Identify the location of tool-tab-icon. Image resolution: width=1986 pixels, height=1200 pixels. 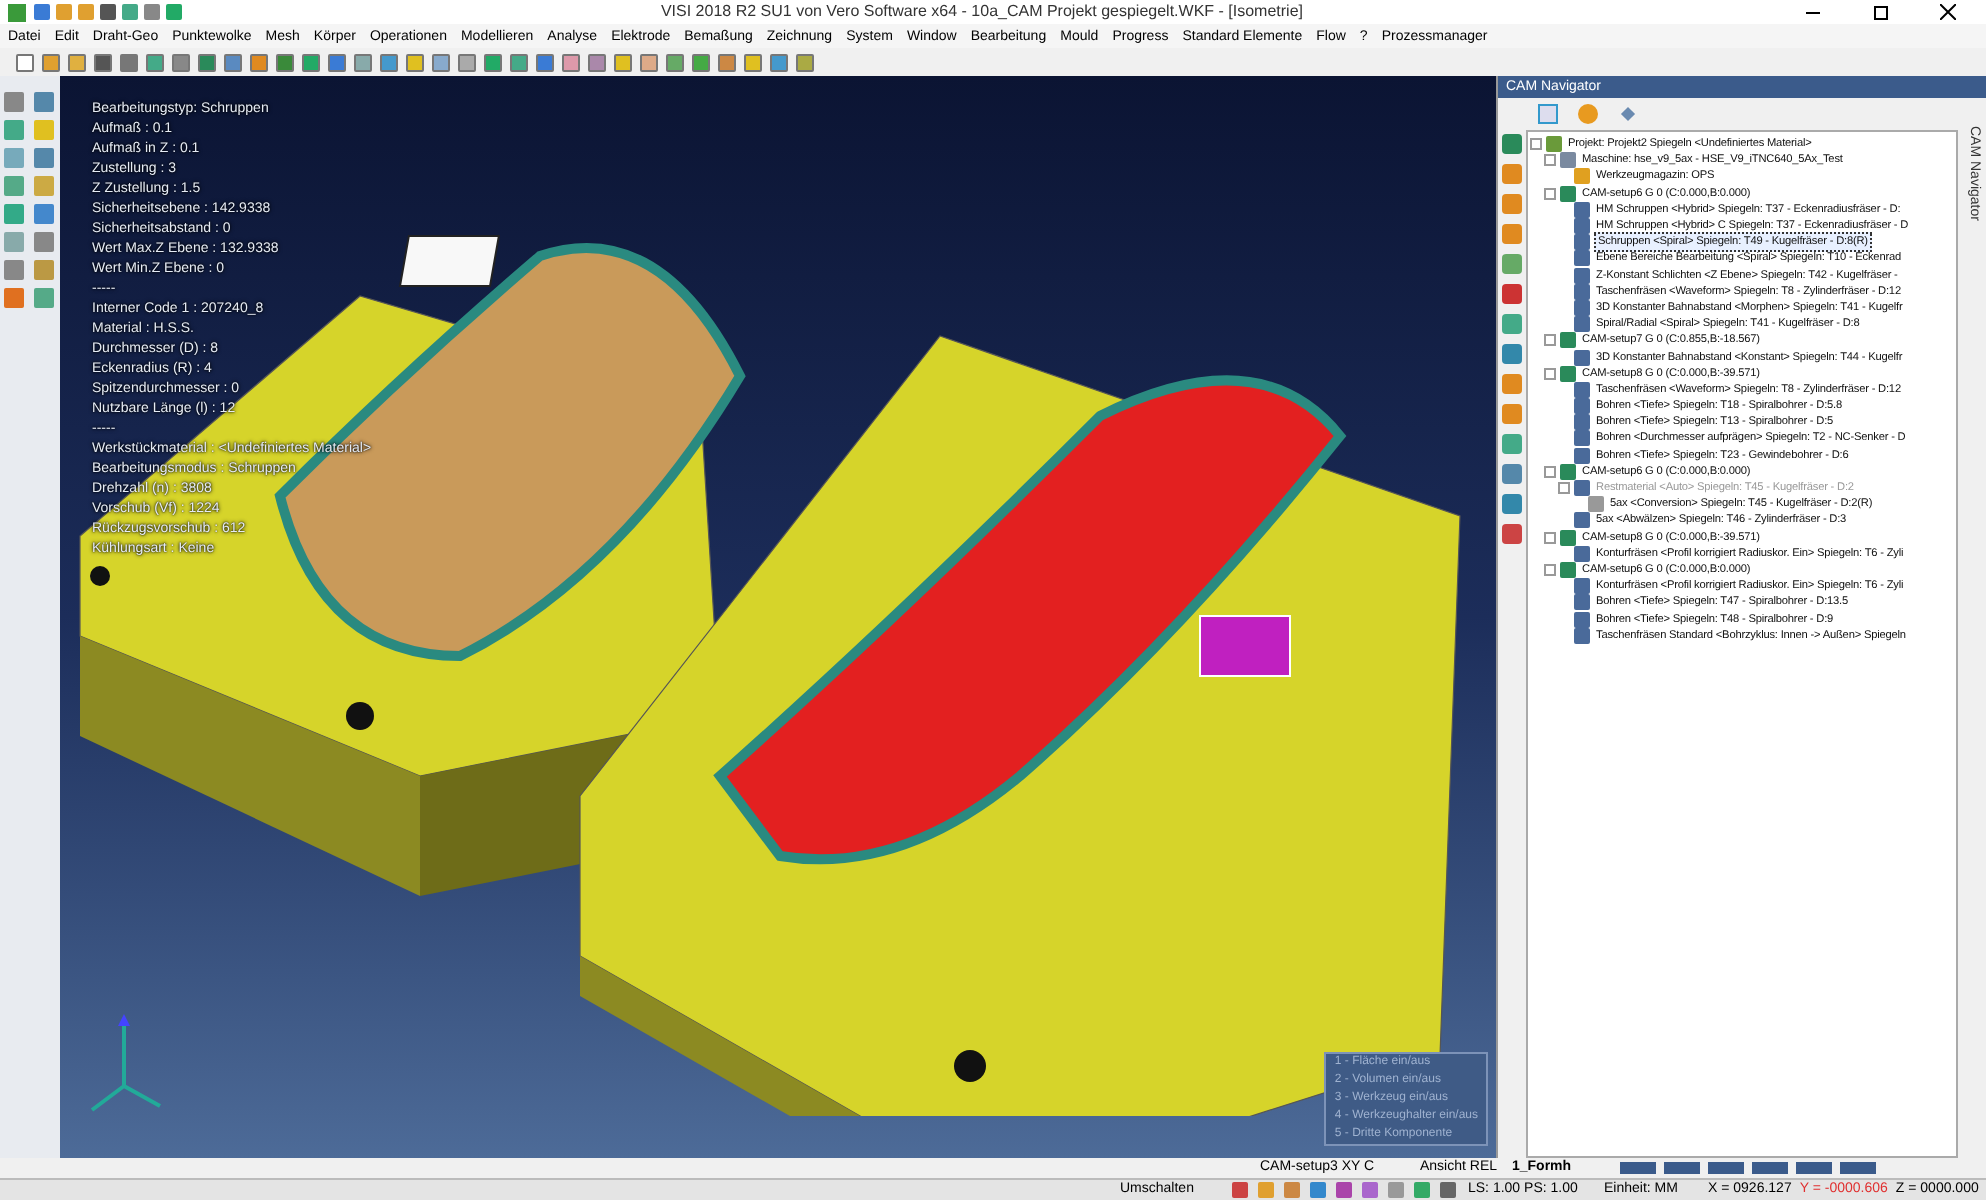
(1628, 114).